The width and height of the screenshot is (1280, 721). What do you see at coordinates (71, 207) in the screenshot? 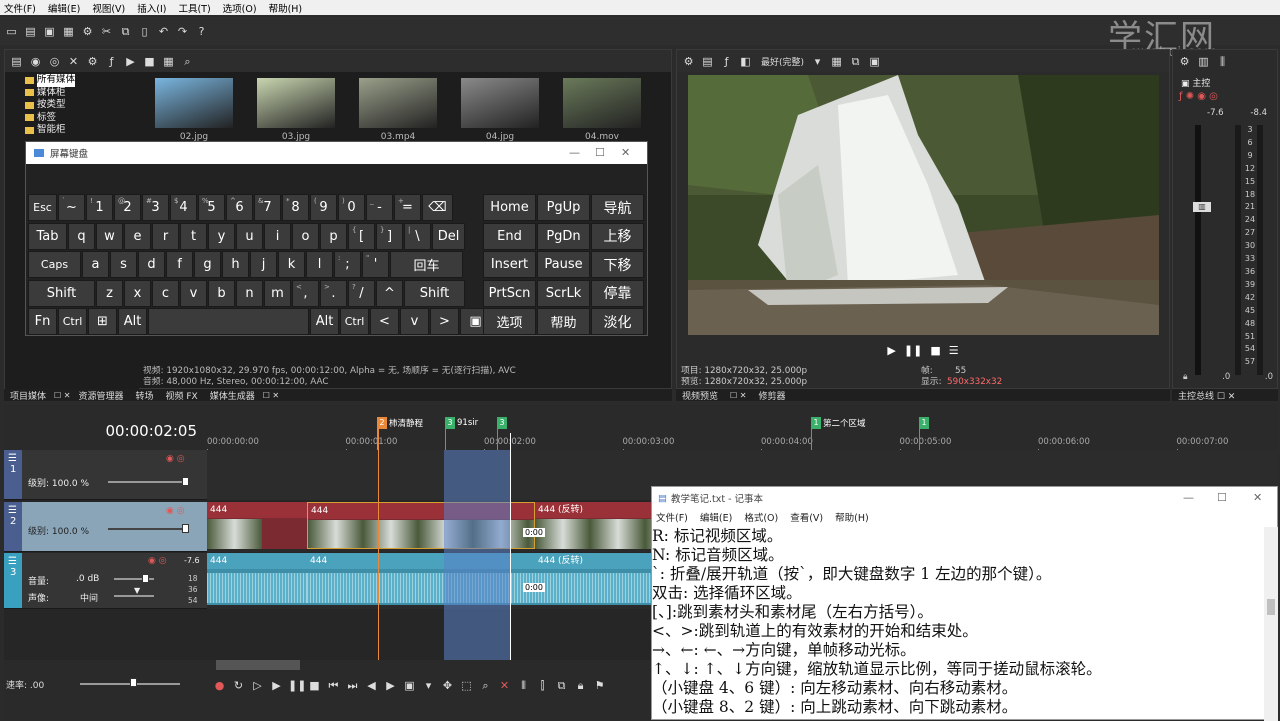
I see `osk-key: ` ~` at bounding box center [71, 207].